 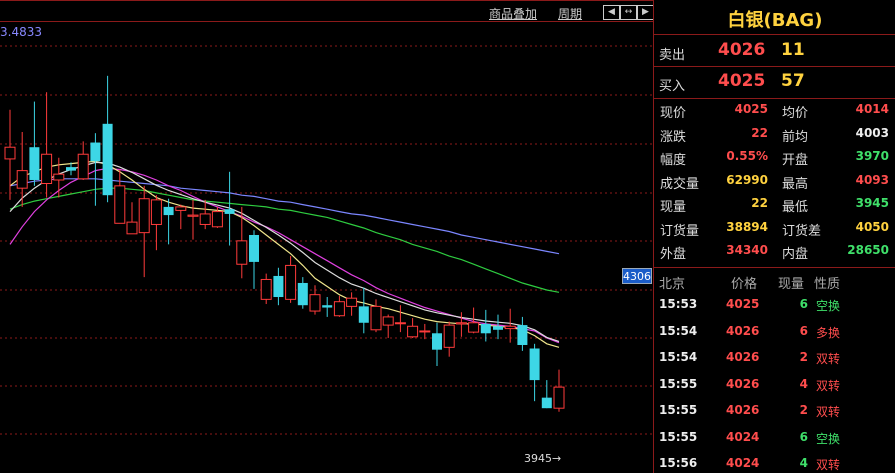 I want to click on stat-value: 38894, so click(x=747, y=226).